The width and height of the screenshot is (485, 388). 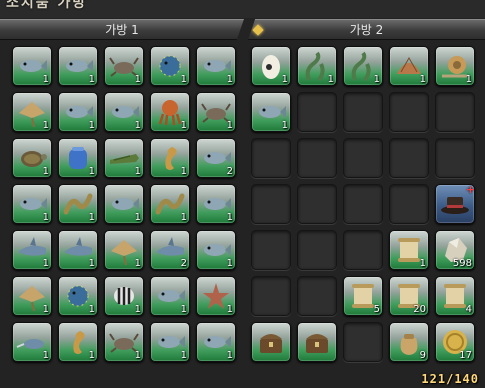 I want to click on active-tab-marker-icon, so click(x=258, y=30).